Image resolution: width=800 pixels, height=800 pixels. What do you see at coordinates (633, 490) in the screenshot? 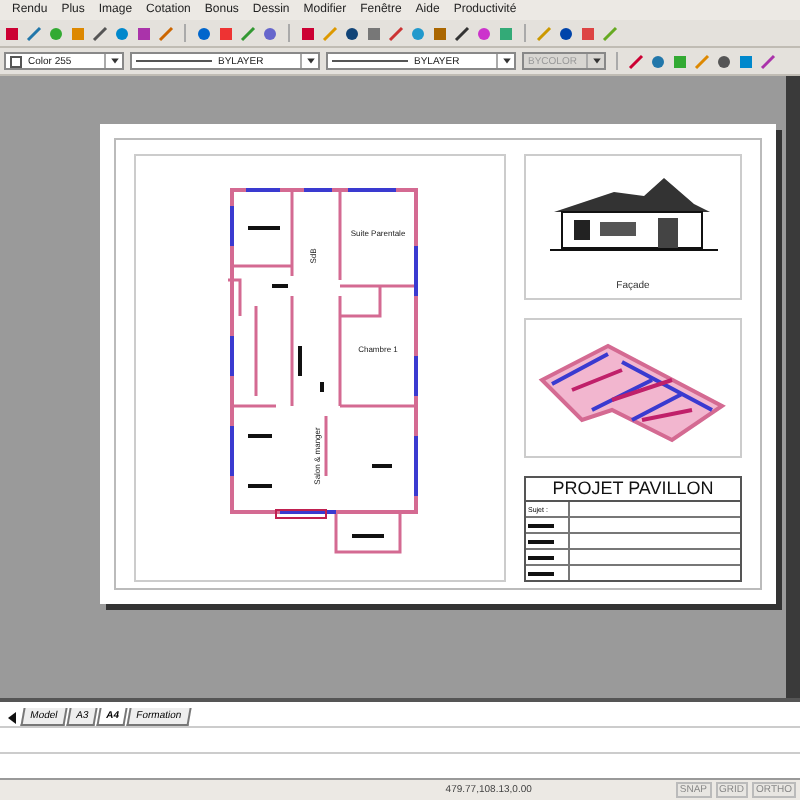
I see `project-title: PROJET PAVILLON` at bounding box center [633, 490].